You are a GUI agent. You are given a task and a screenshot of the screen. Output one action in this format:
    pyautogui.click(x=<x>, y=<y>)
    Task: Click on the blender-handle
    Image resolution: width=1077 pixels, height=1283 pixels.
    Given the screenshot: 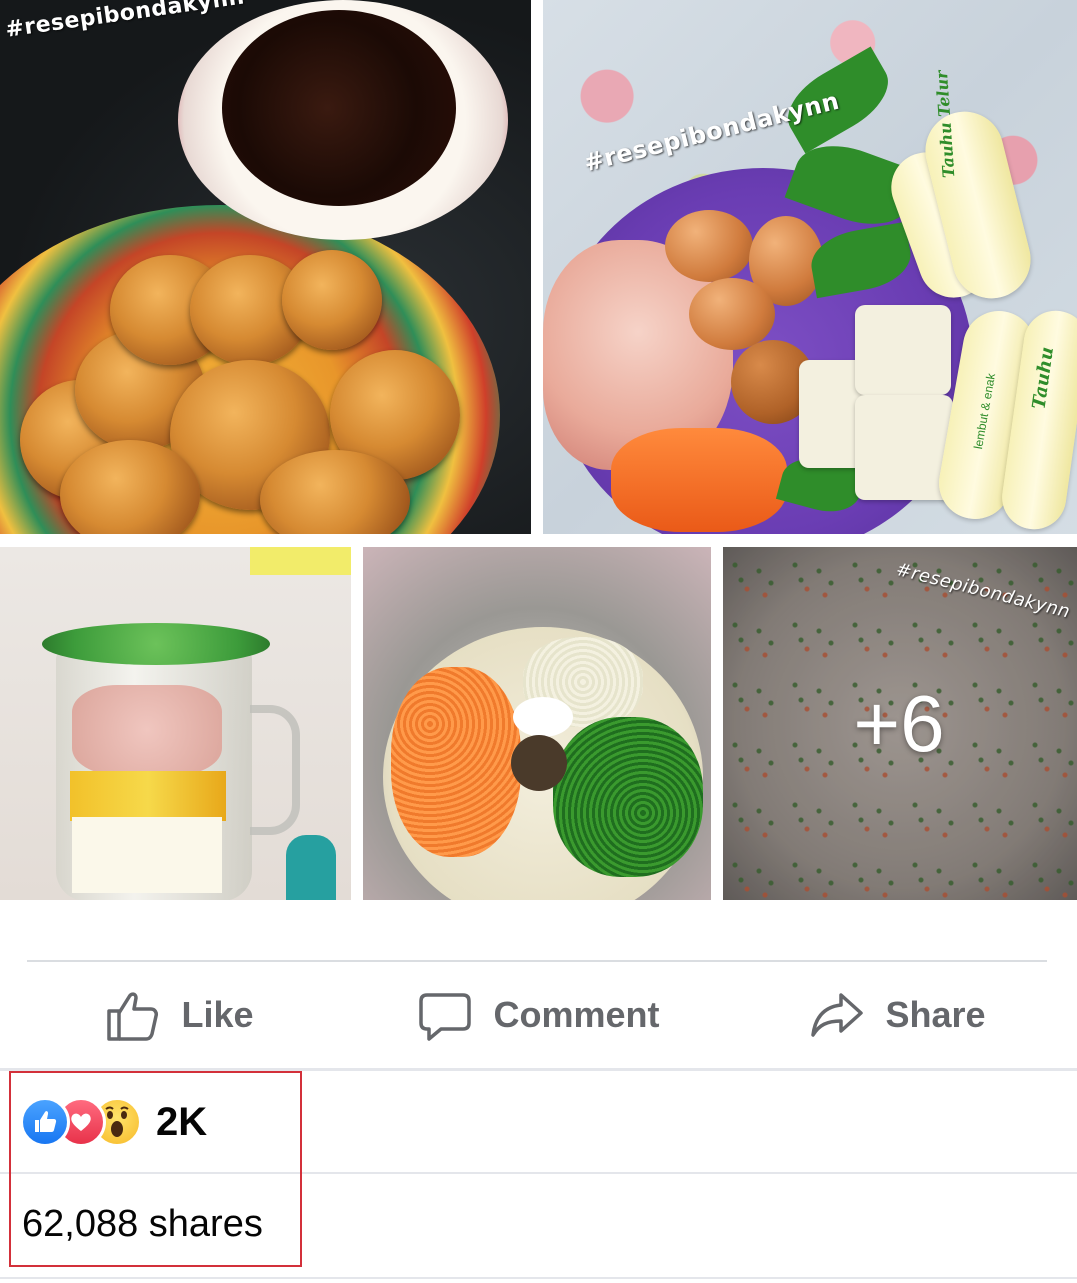 What is the action you would take?
    pyautogui.click(x=275, y=770)
    